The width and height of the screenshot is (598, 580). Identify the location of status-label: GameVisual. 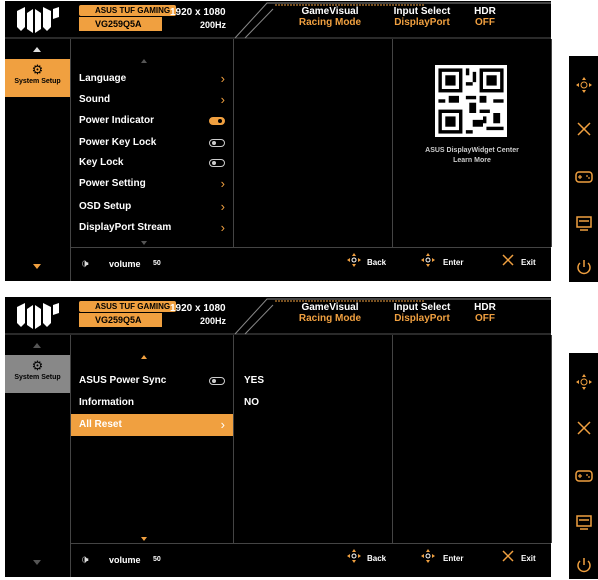
(330, 307).